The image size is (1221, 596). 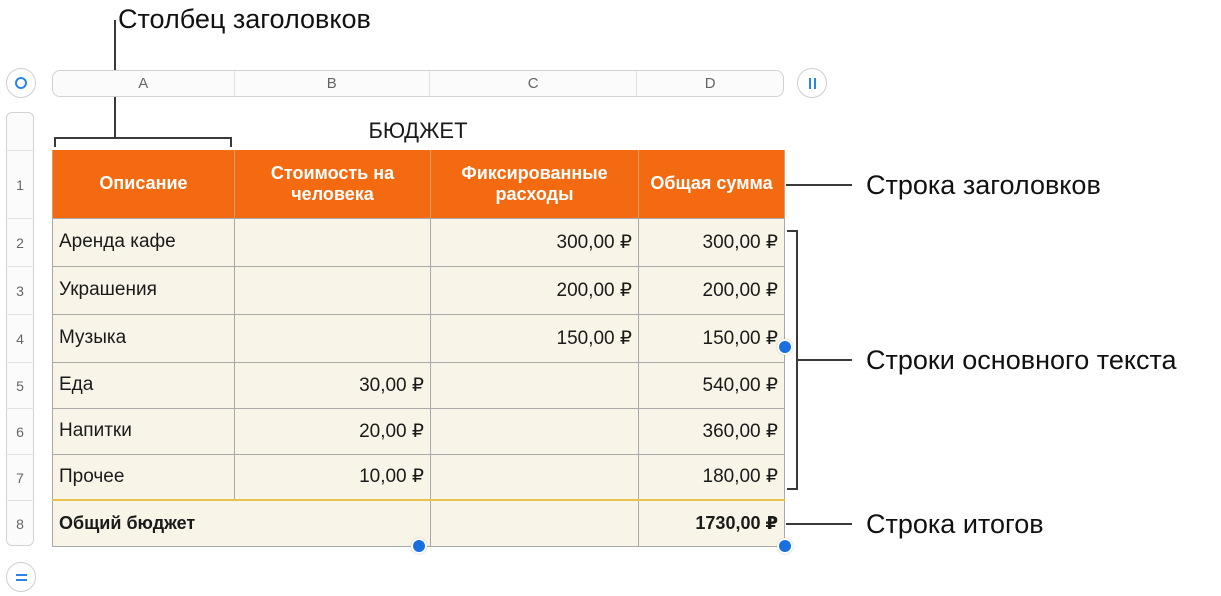 I want to click on column-header-bar: A B C D, so click(x=418, y=83).